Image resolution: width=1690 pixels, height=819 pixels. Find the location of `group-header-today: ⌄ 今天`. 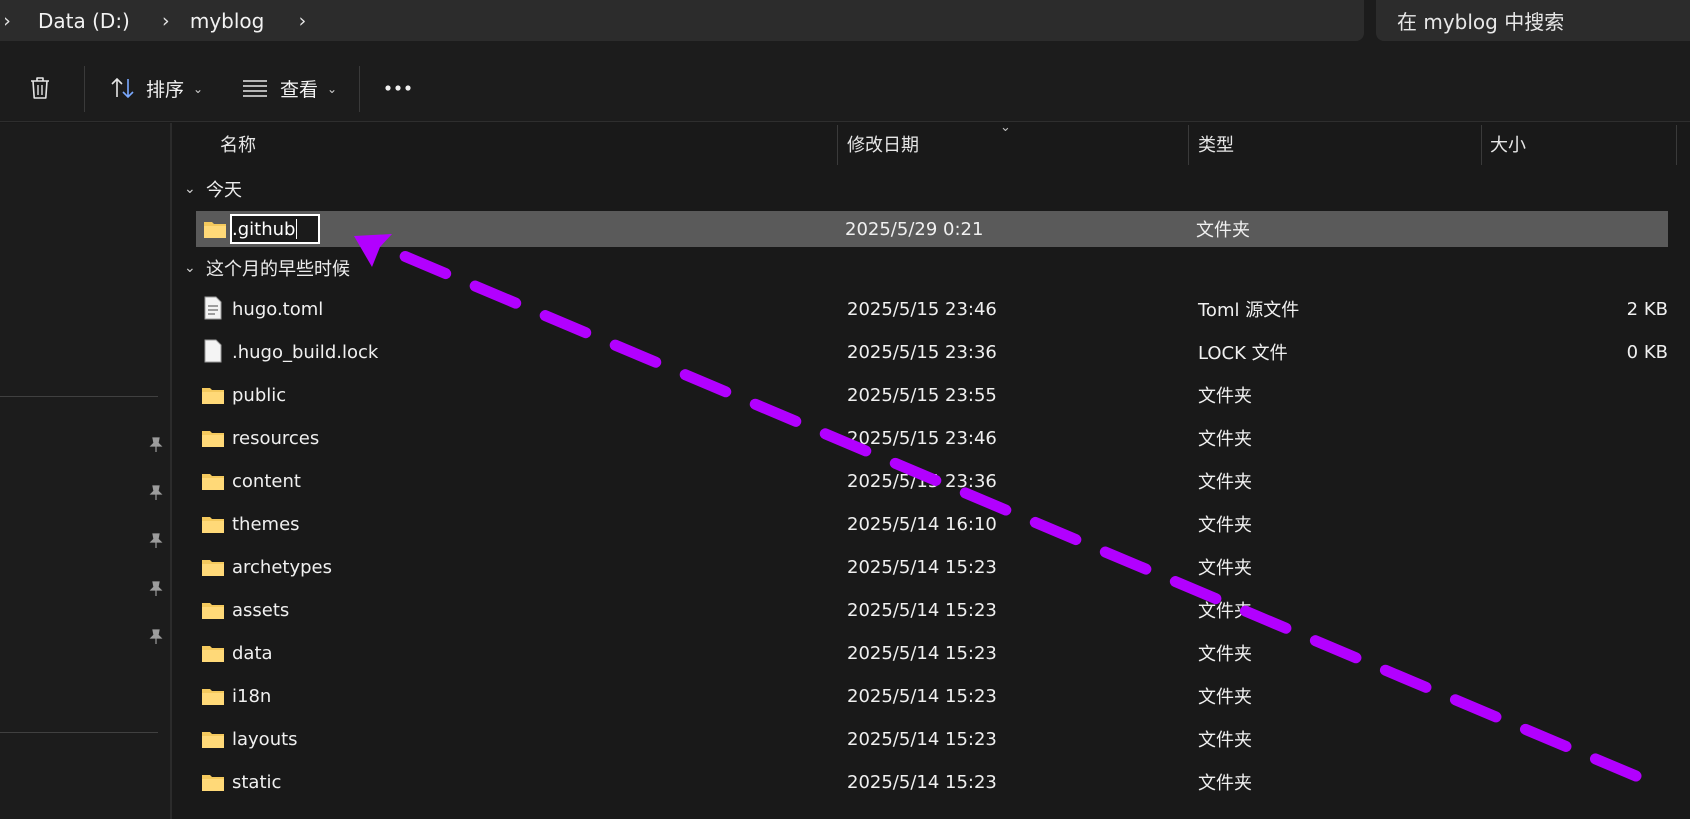

group-header-today: ⌄ 今天 is located at coordinates (213, 189).